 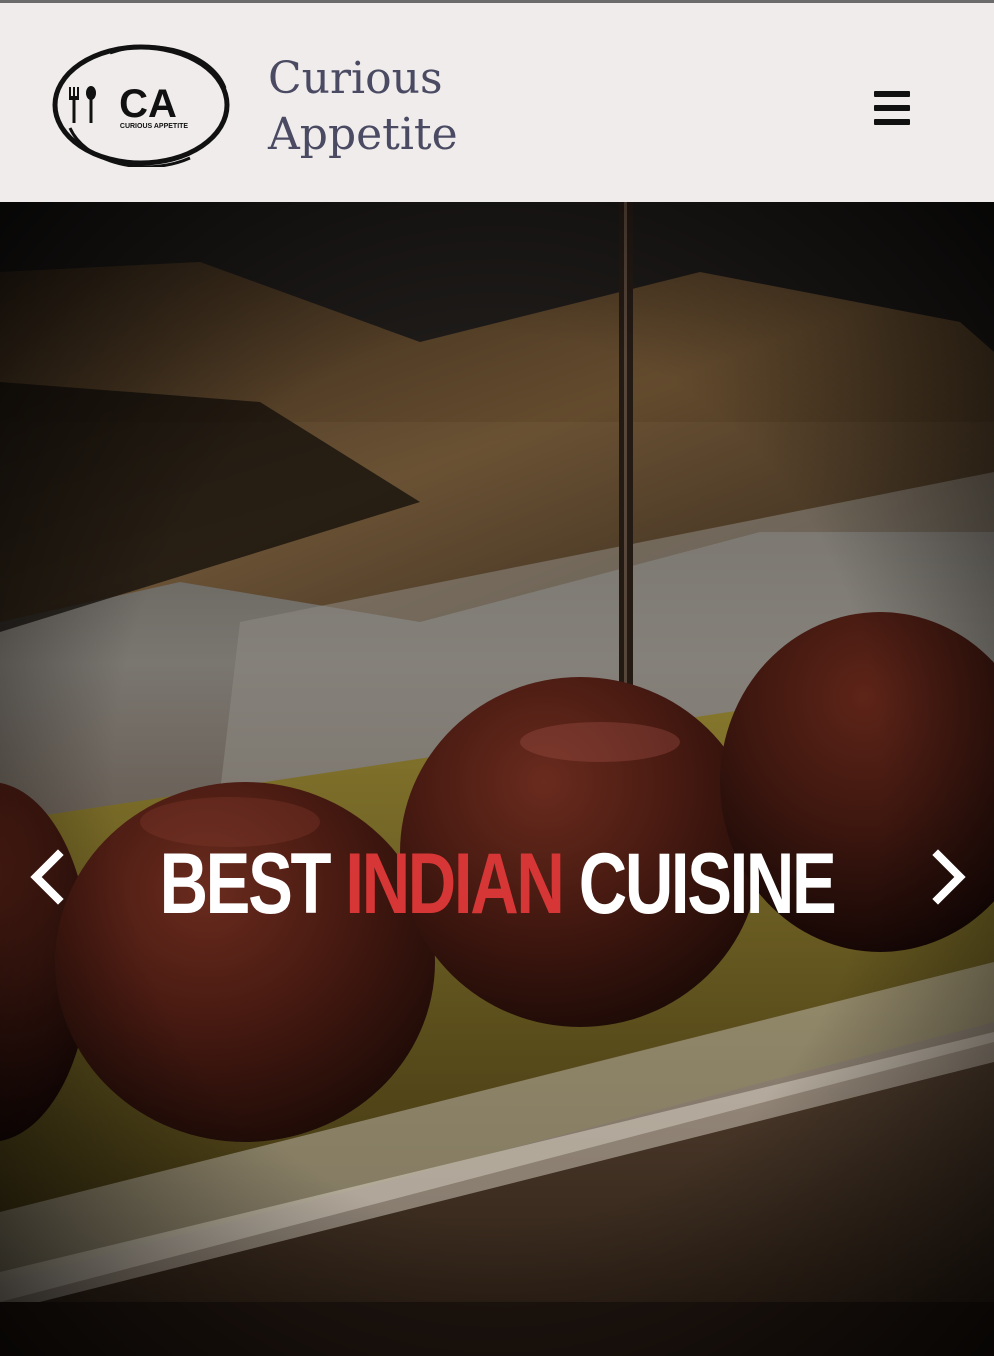 What do you see at coordinates (252, 884) in the screenshot?
I see `hero-title-part1: BEST` at bounding box center [252, 884].